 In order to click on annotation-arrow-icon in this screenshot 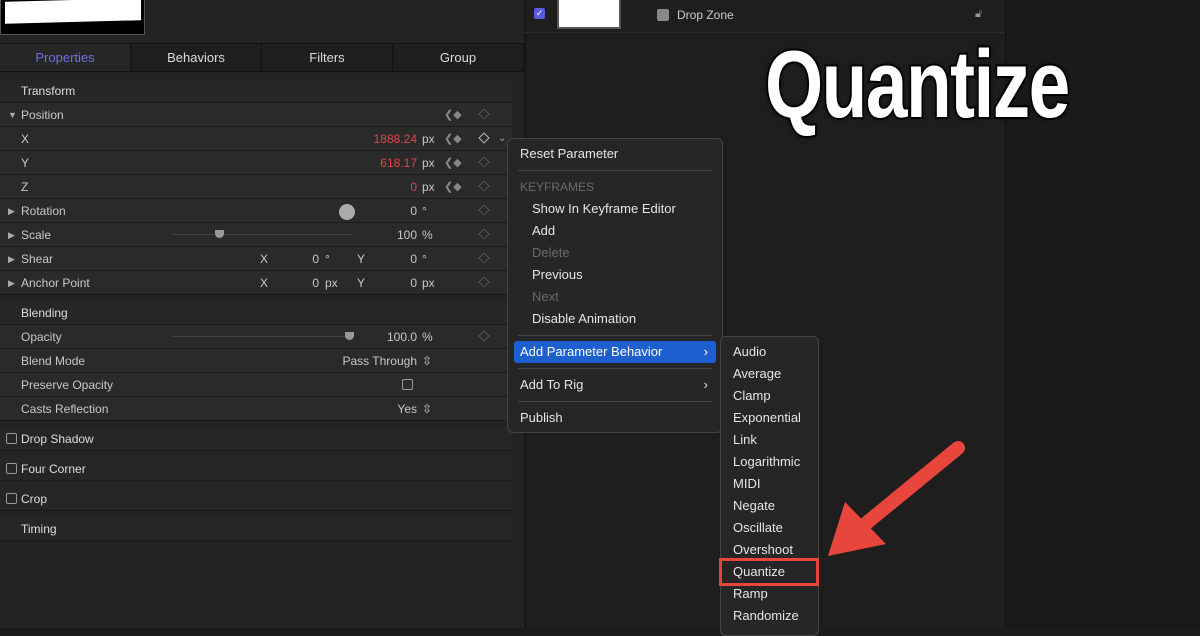, I will do `click(896, 498)`.